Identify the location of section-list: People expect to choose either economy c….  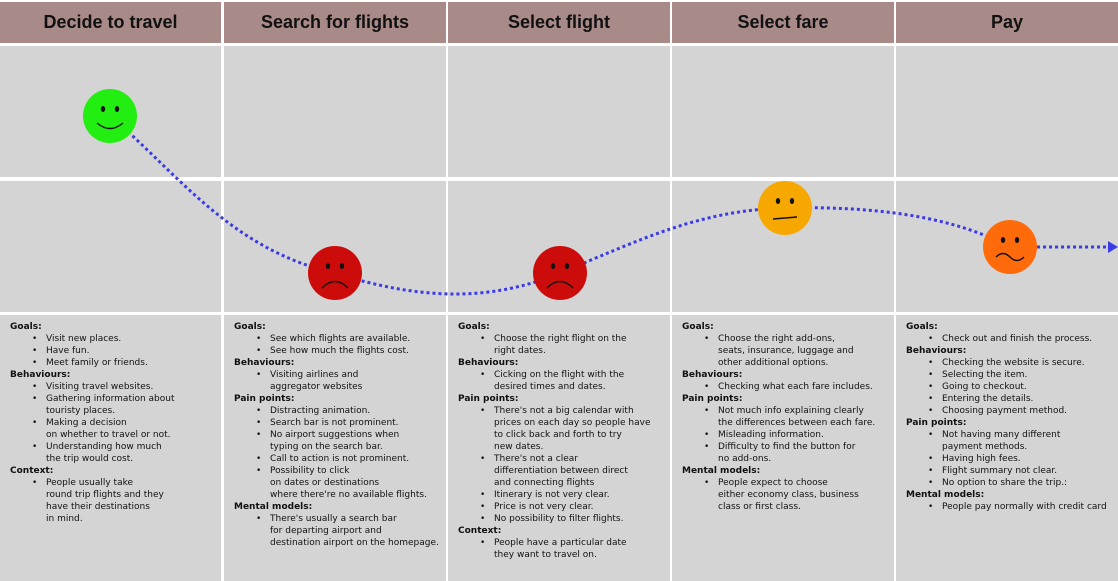
(786, 495).